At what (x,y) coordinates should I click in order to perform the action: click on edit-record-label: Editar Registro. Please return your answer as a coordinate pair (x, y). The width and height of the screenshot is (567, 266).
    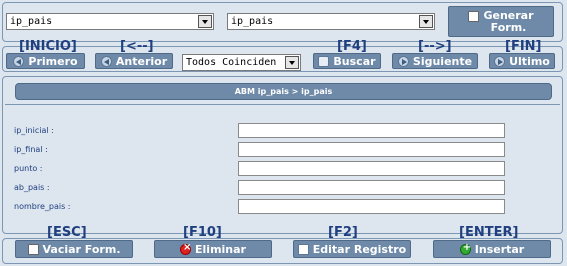
    Looking at the image, I should click on (359, 249).